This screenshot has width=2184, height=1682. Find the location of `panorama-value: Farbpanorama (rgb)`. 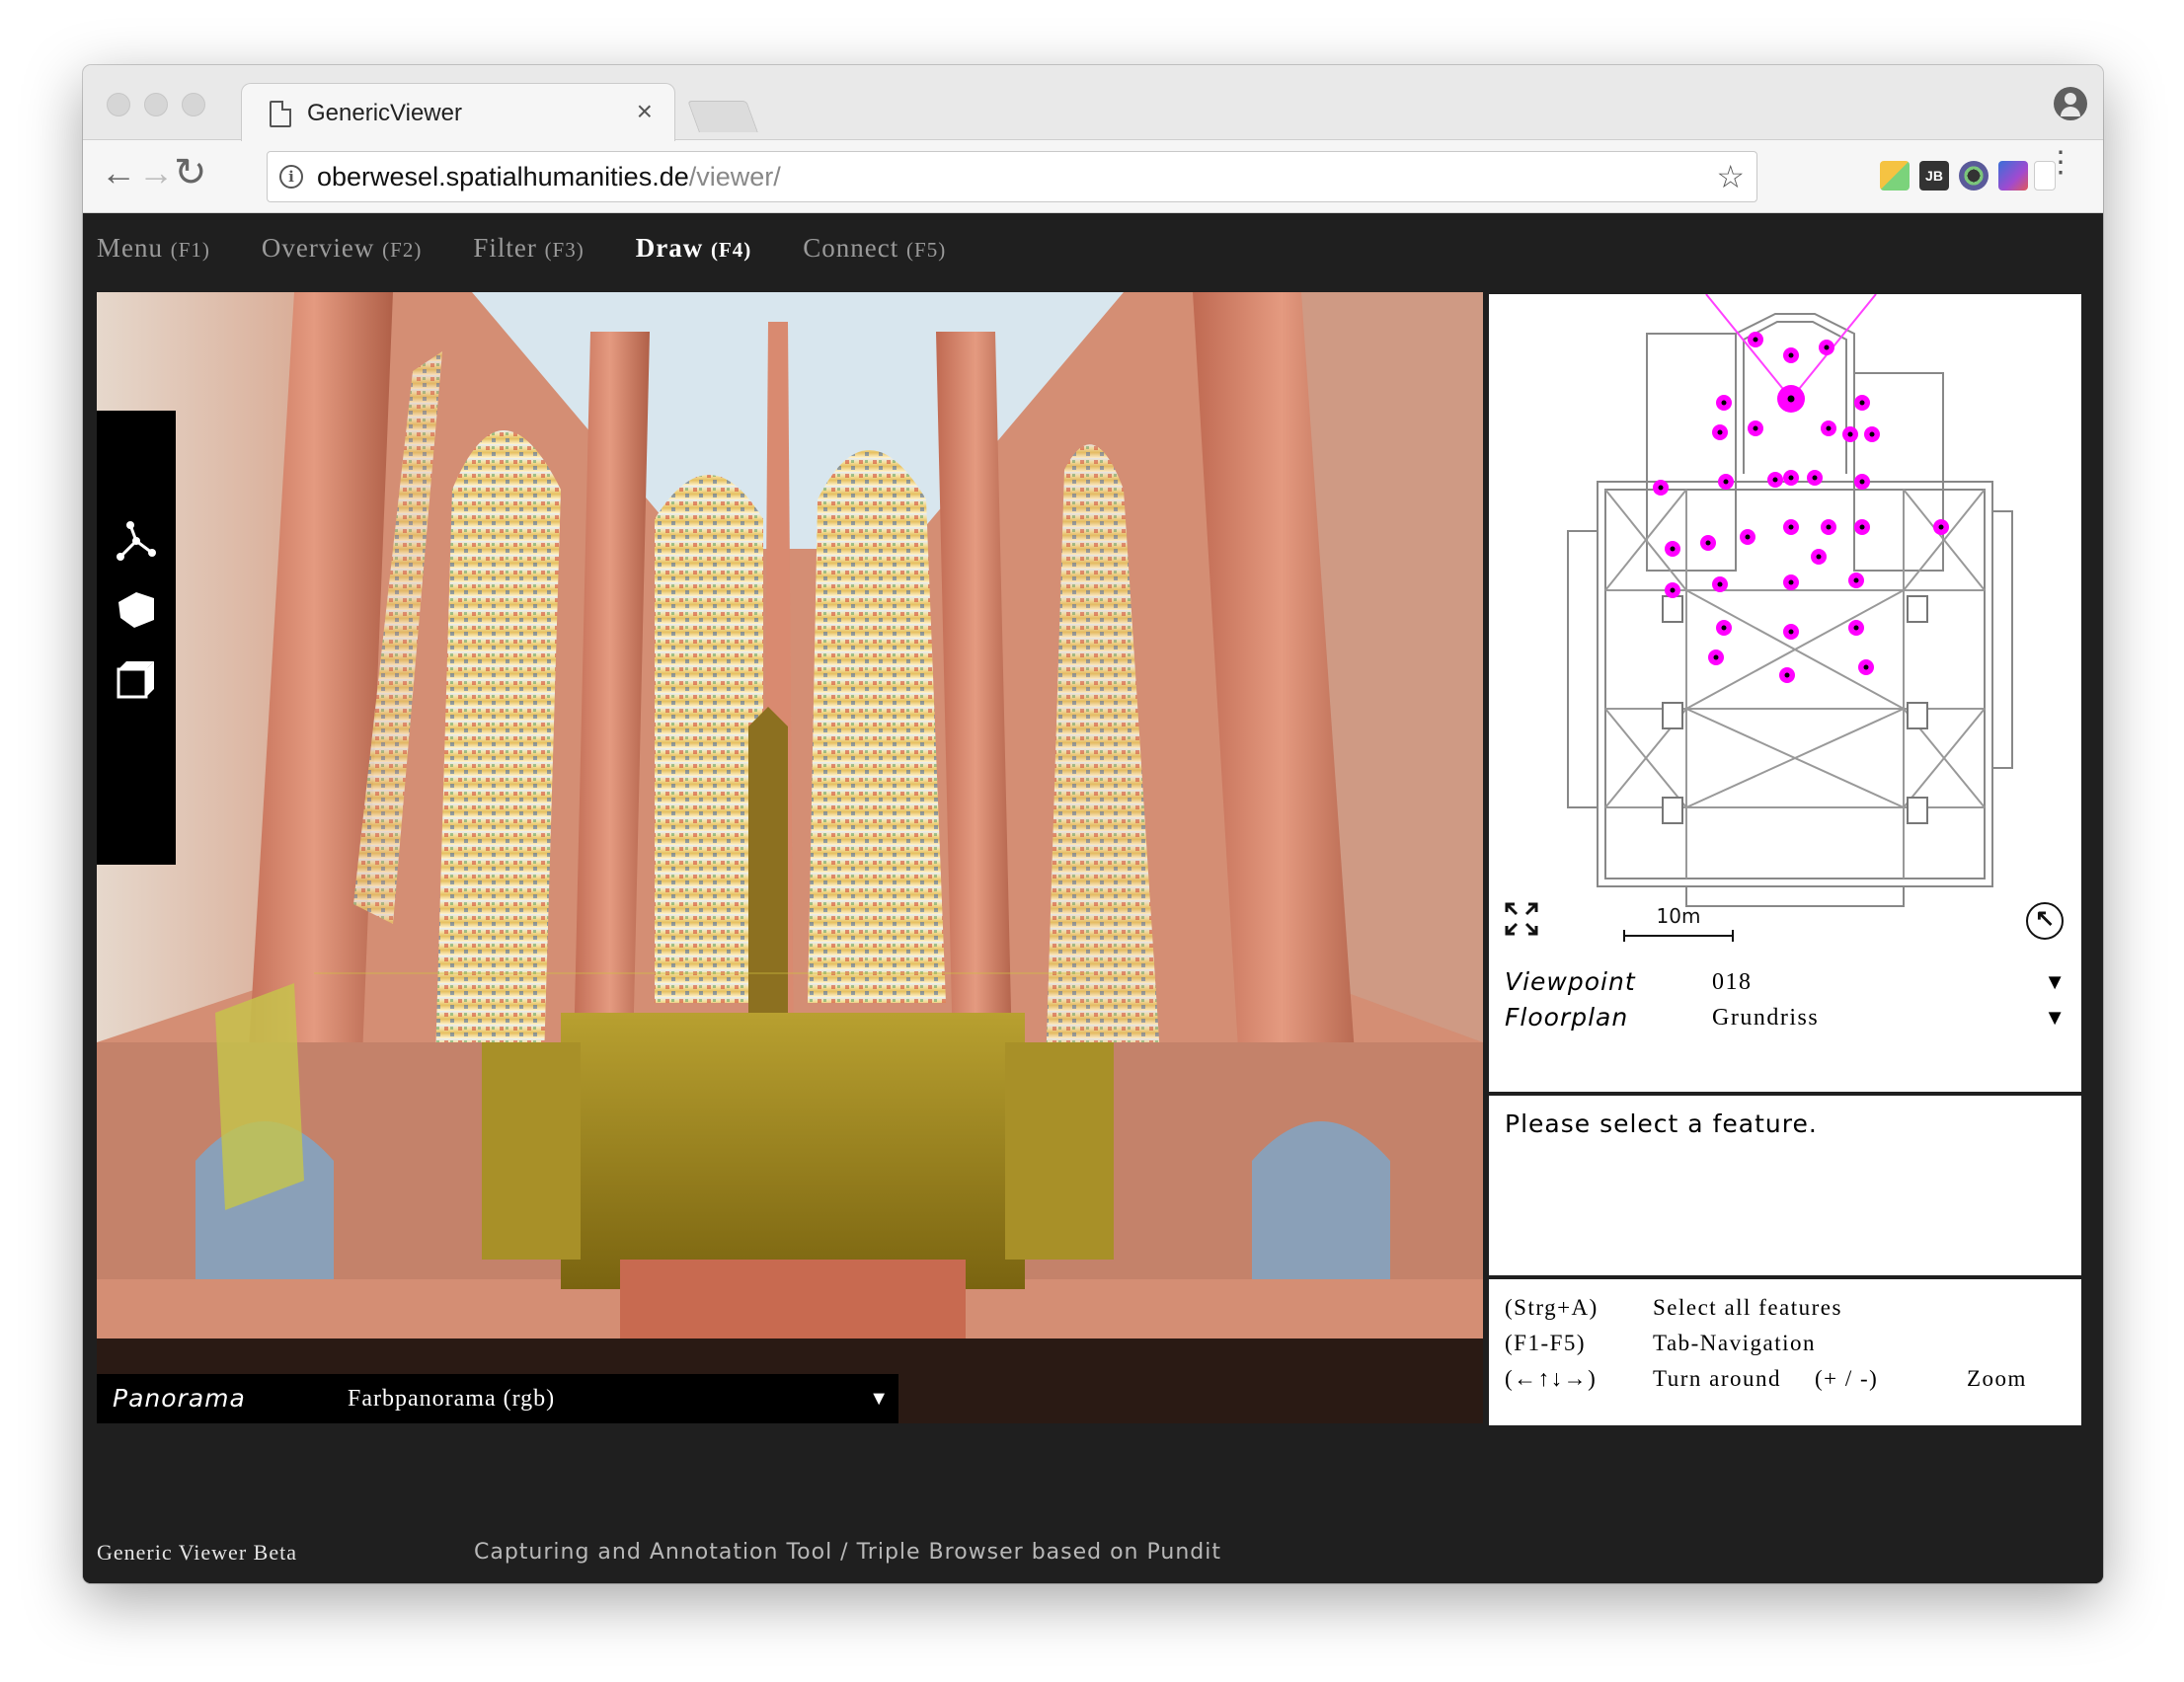

panorama-value: Farbpanorama (rgb) is located at coordinates (452, 1399).